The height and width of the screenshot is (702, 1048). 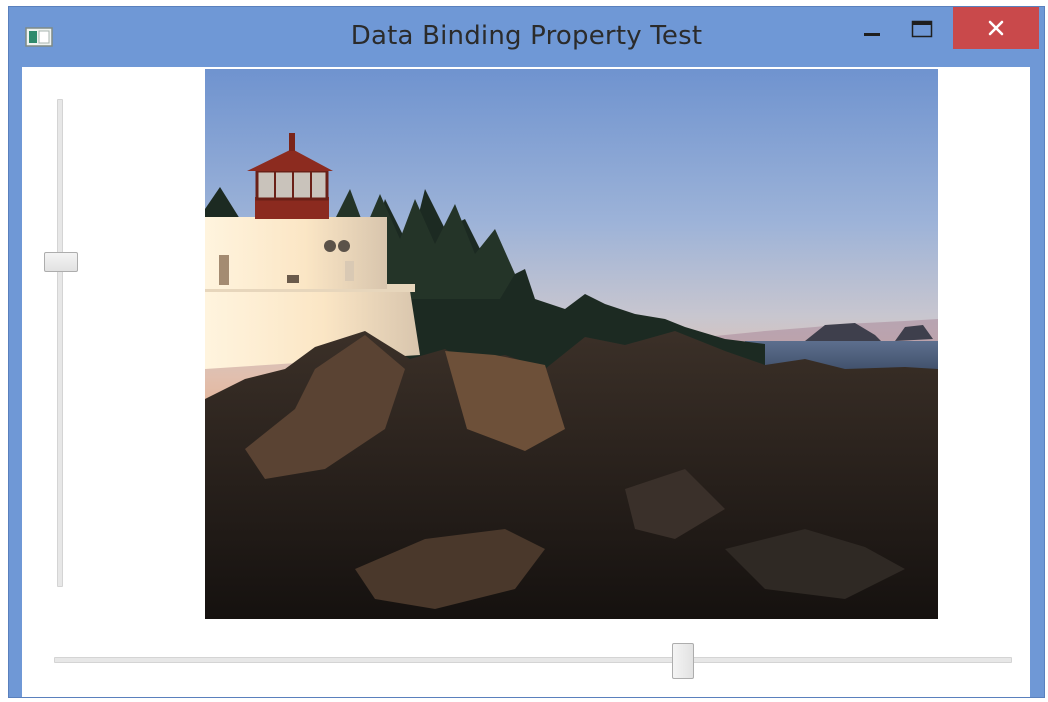 I want to click on horizontal-slider, so click(x=533, y=661).